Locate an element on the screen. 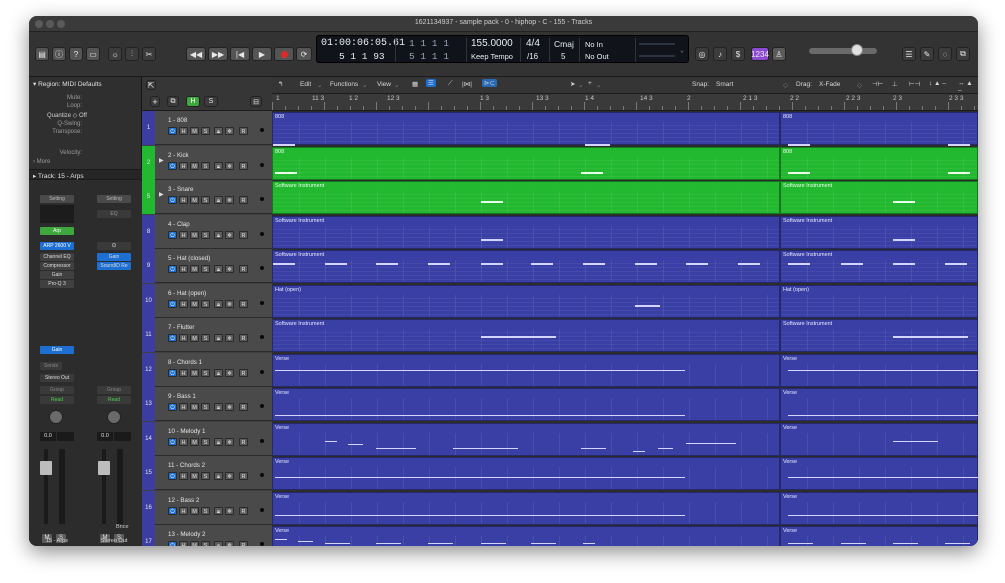  master-volume-slider is located at coordinates (843, 51).